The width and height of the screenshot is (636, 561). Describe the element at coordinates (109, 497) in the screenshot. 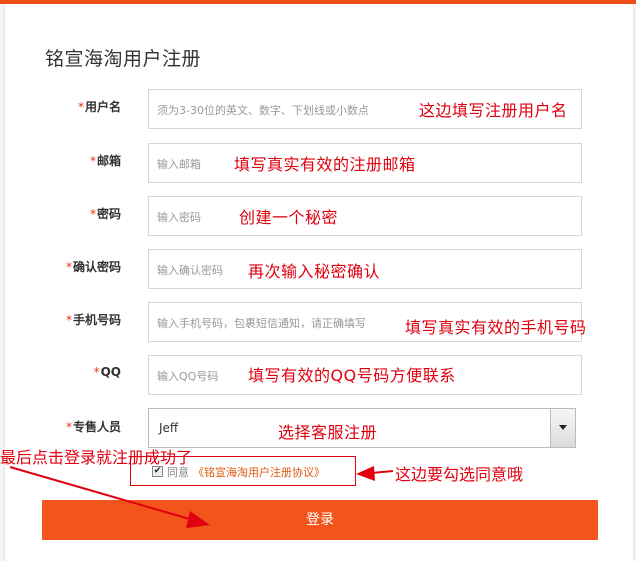

I see `arrow-to-login-icon` at that location.